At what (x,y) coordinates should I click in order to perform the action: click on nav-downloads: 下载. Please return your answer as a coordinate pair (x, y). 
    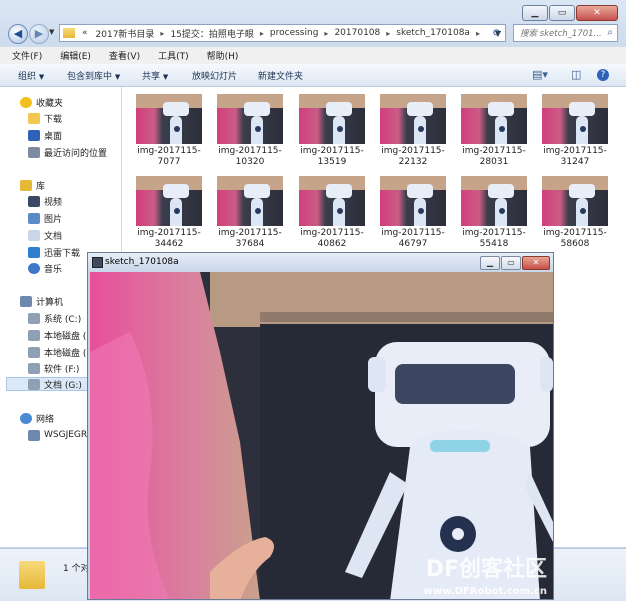
    Looking at the image, I should click on (45, 118).